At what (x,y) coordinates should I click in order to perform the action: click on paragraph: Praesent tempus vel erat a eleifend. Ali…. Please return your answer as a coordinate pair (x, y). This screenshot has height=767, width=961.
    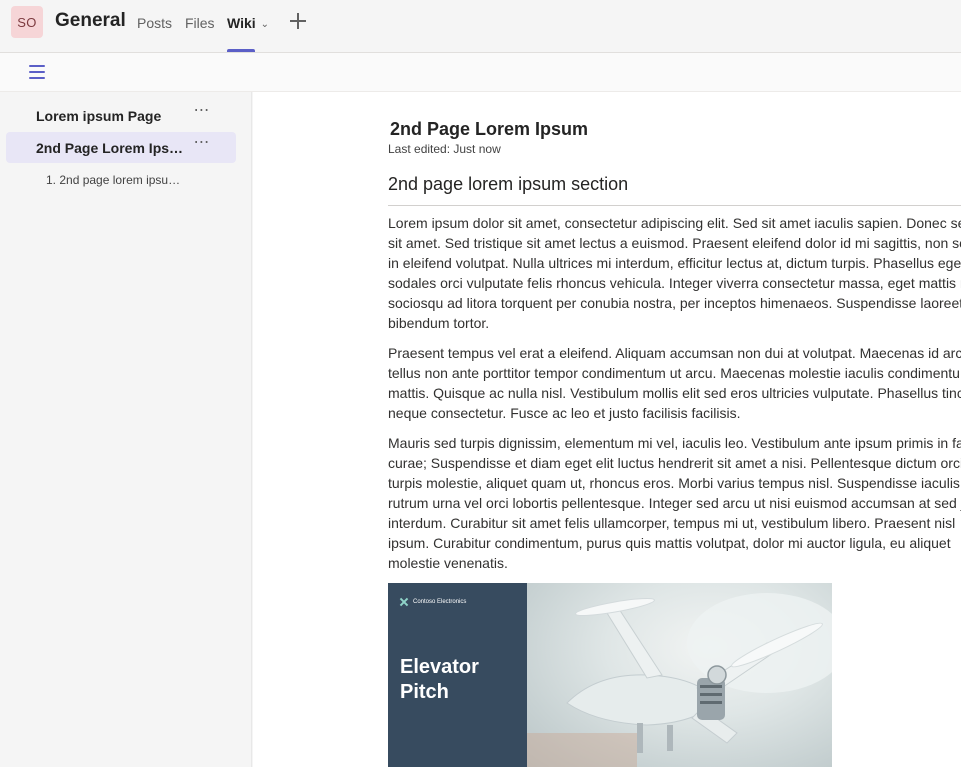
    Looking at the image, I should click on (674, 383).